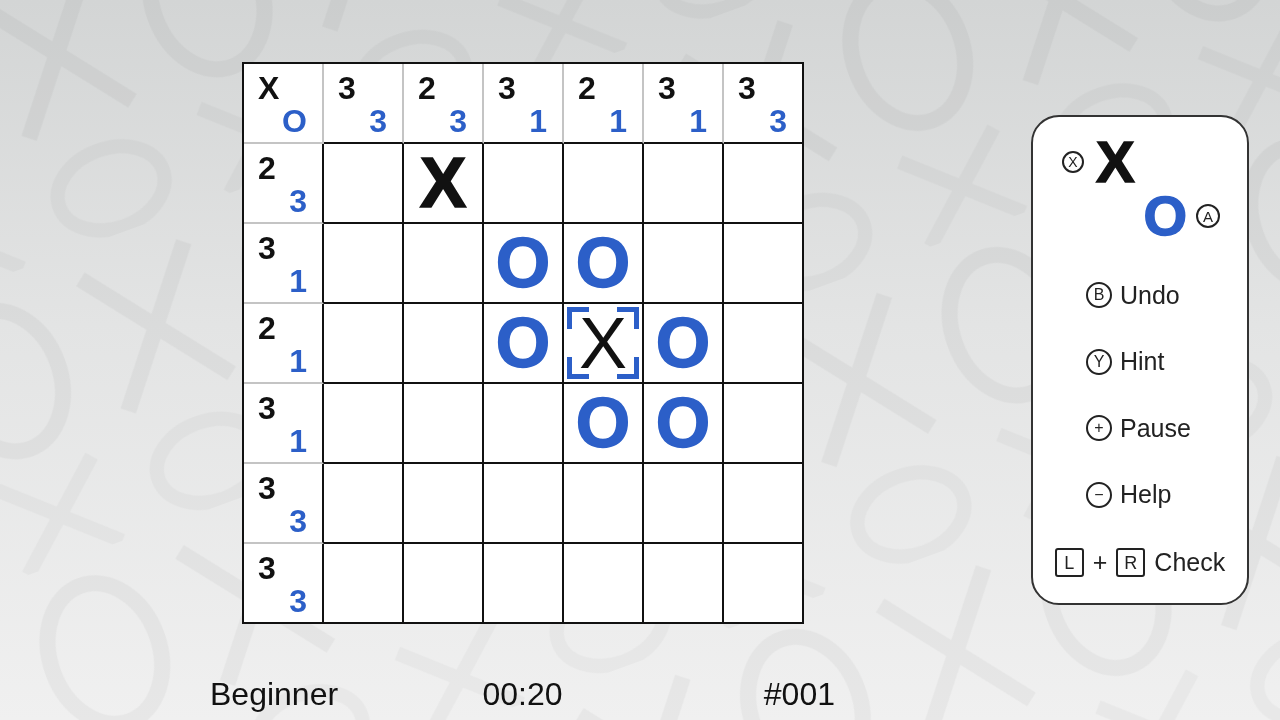 The image size is (1280, 720). I want to click on controller-key: X, so click(1073, 162).